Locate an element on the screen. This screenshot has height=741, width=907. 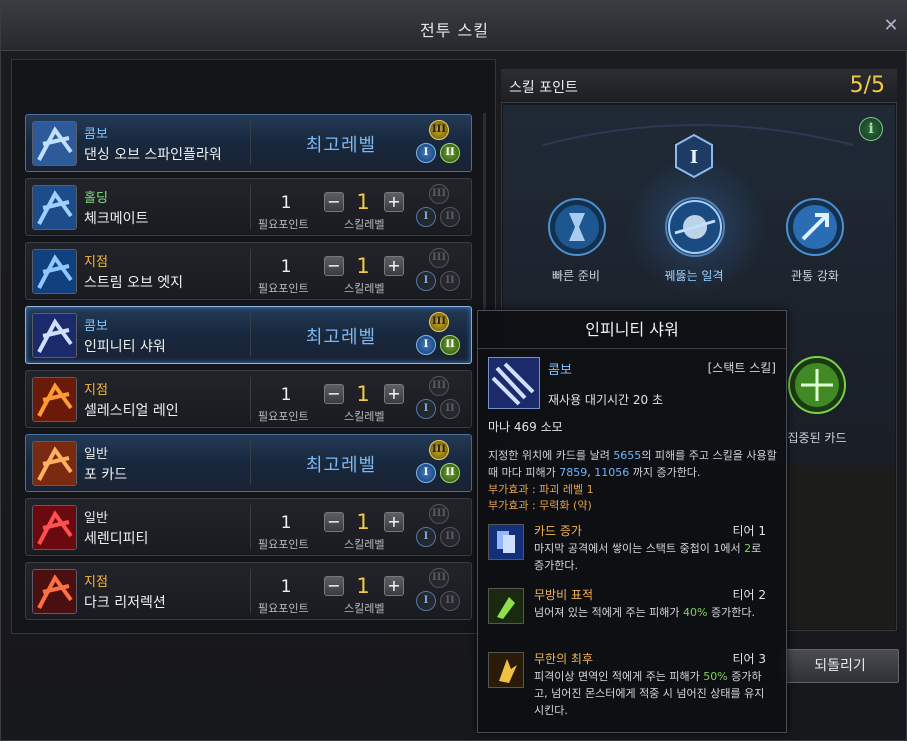
skill-row: 일반 세렌디피티 1 필요포인트 −1 + 스킬레벨 III I II is located at coordinates (248, 527).